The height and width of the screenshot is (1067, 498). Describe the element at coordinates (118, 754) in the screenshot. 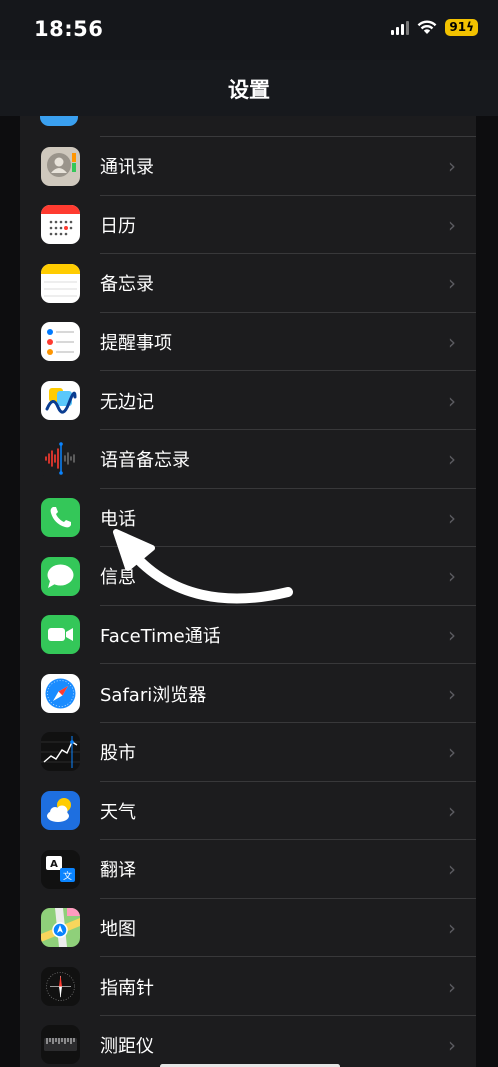

I see `item-label: 股市` at that location.